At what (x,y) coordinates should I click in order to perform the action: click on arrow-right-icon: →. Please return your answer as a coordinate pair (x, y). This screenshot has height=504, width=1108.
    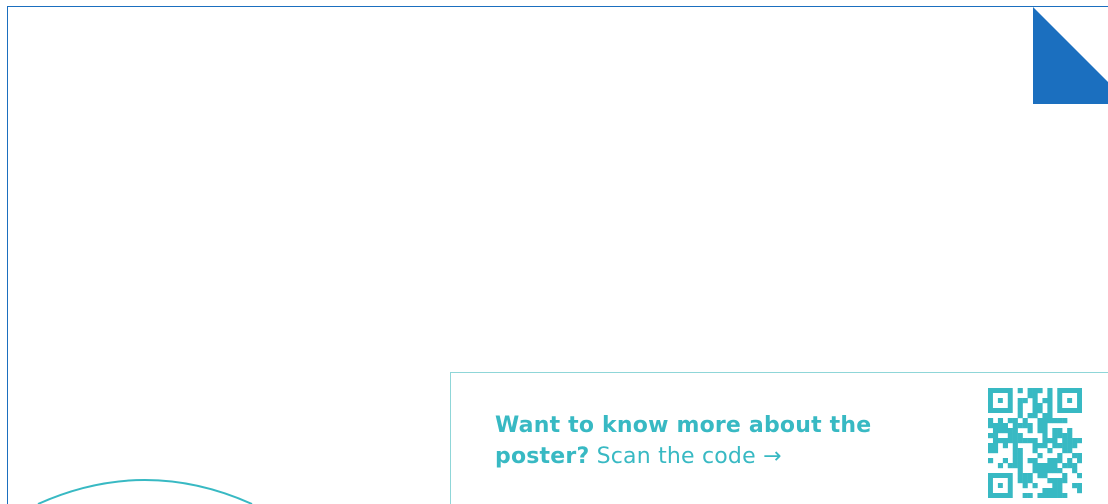
    Looking at the image, I should click on (772, 456).